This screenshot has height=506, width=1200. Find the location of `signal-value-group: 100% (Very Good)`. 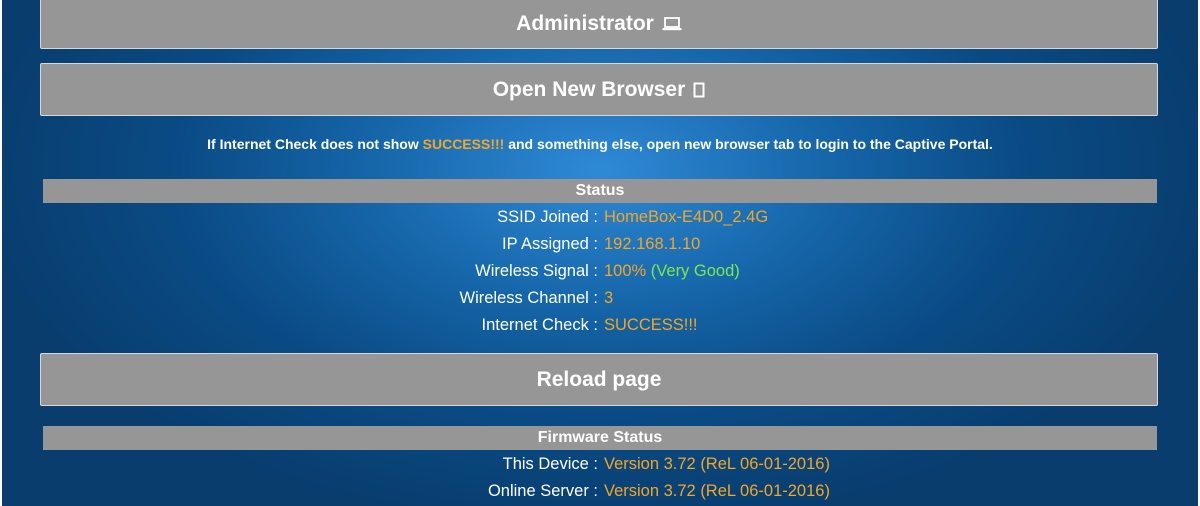

signal-value-group: 100% (Very Good) is located at coordinates (672, 271).